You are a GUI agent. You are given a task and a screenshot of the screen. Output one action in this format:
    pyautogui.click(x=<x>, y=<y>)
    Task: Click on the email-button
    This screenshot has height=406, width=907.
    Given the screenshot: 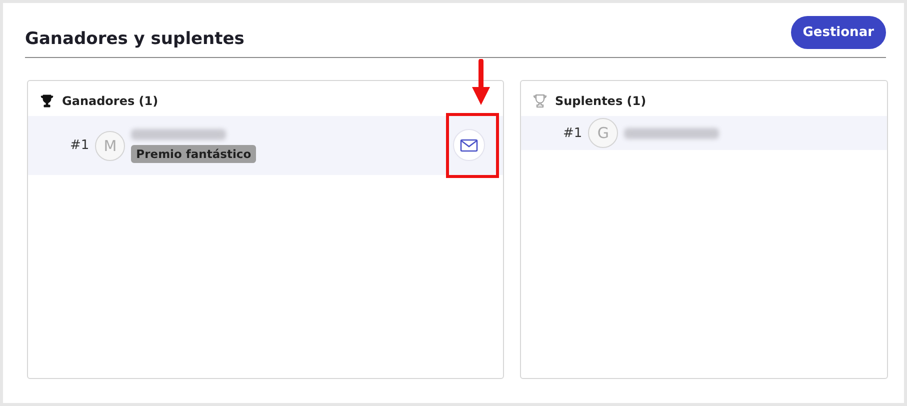 What is the action you would take?
    pyautogui.click(x=469, y=145)
    